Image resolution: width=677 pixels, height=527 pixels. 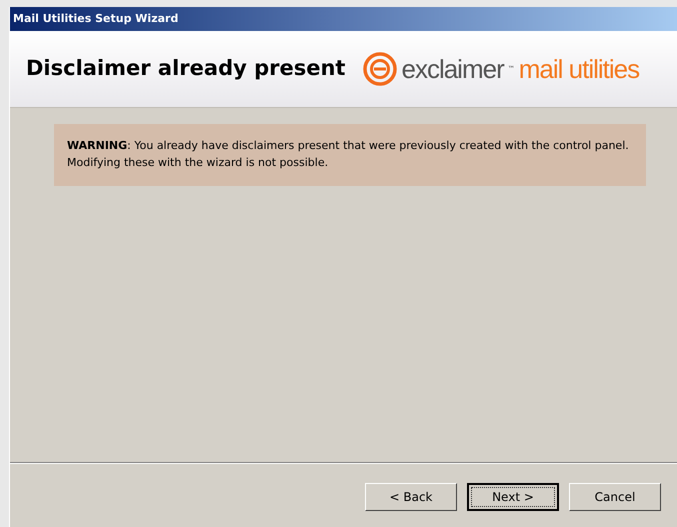 I want to click on logo-icon, so click(x=380, y=69).